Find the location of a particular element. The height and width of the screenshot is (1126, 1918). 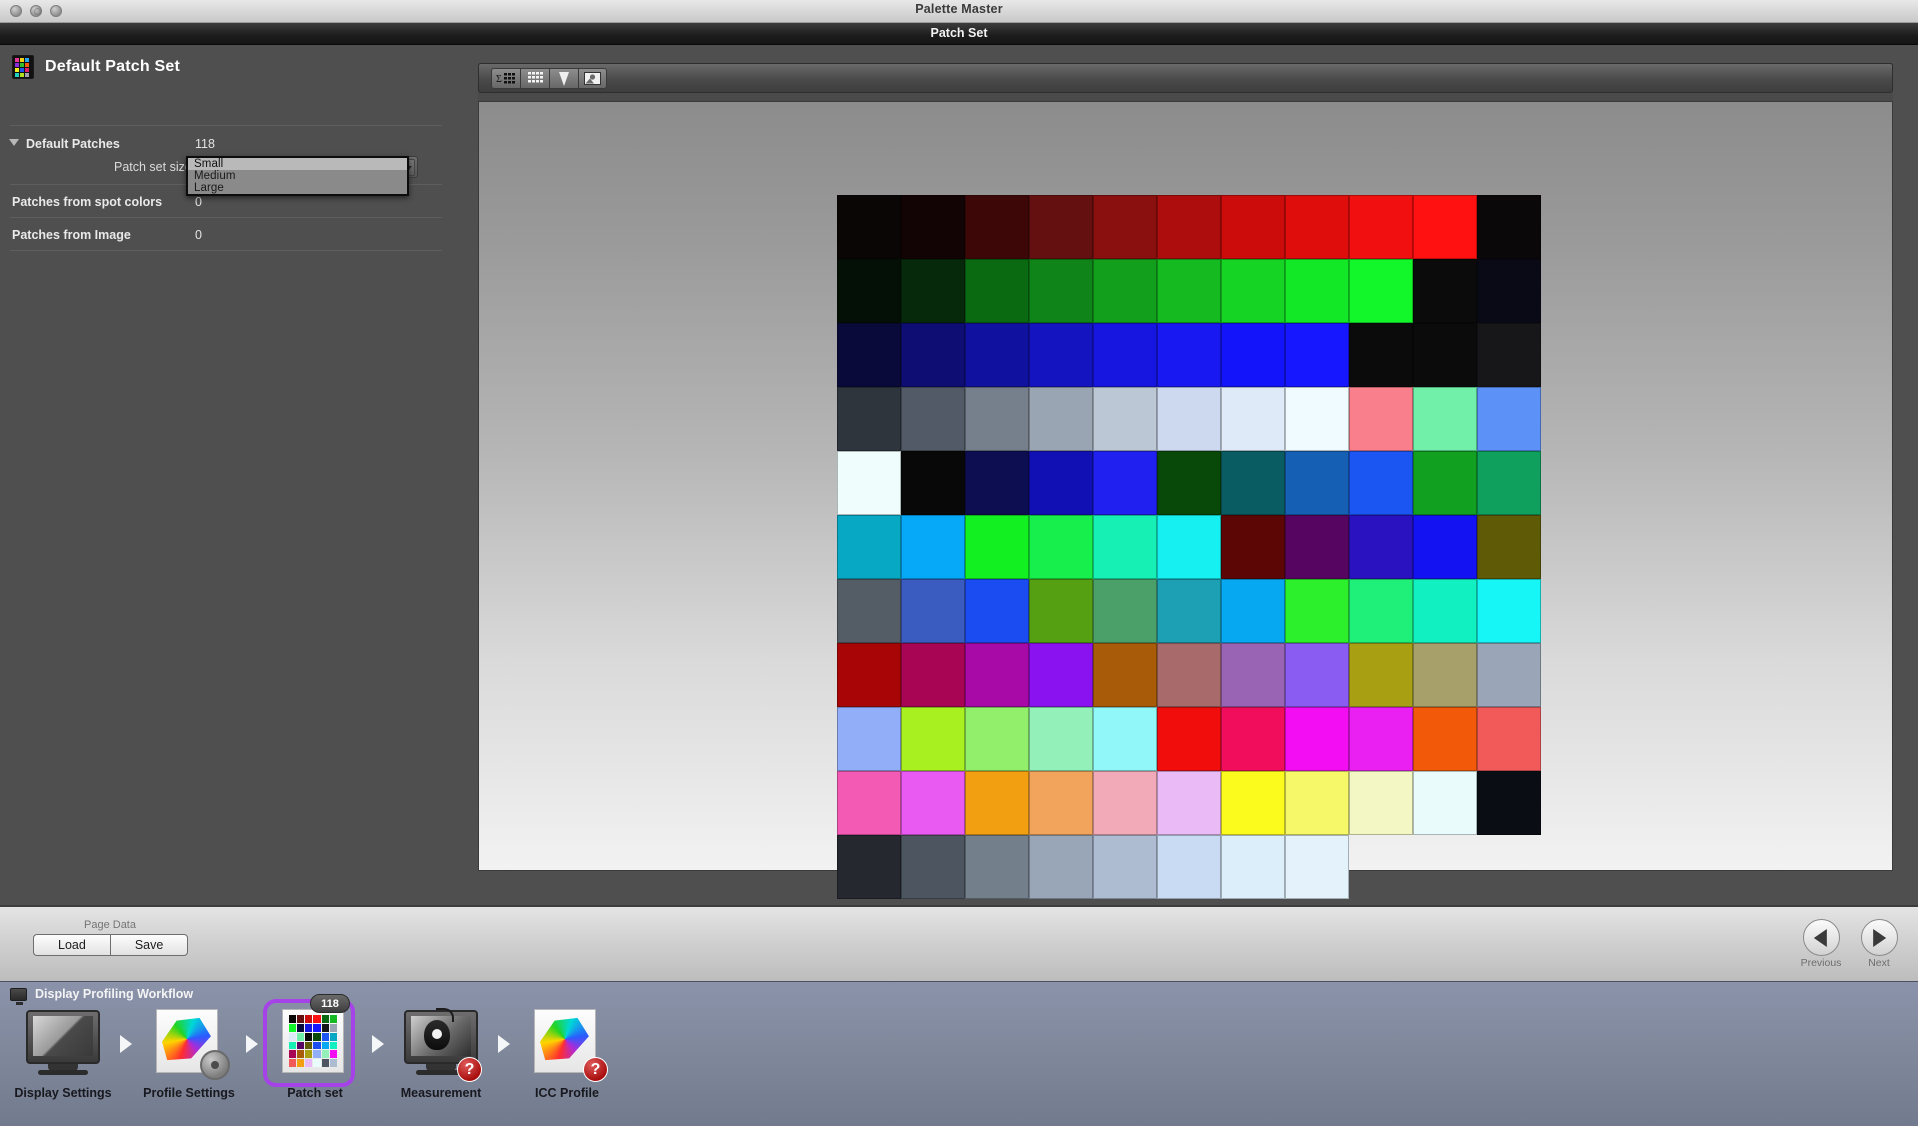

workflow-step-profile-settings: Profile Settings is located at coordinates (189, 1054).